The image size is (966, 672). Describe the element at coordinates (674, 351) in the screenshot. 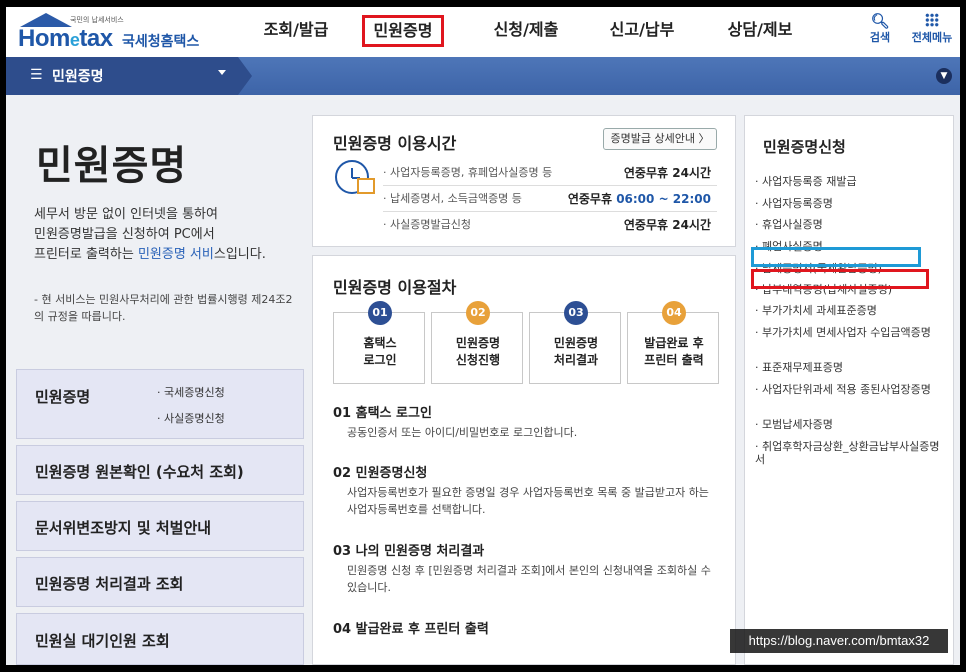

I see `step-label: 발급완료 후 프린터 출력` at that location.